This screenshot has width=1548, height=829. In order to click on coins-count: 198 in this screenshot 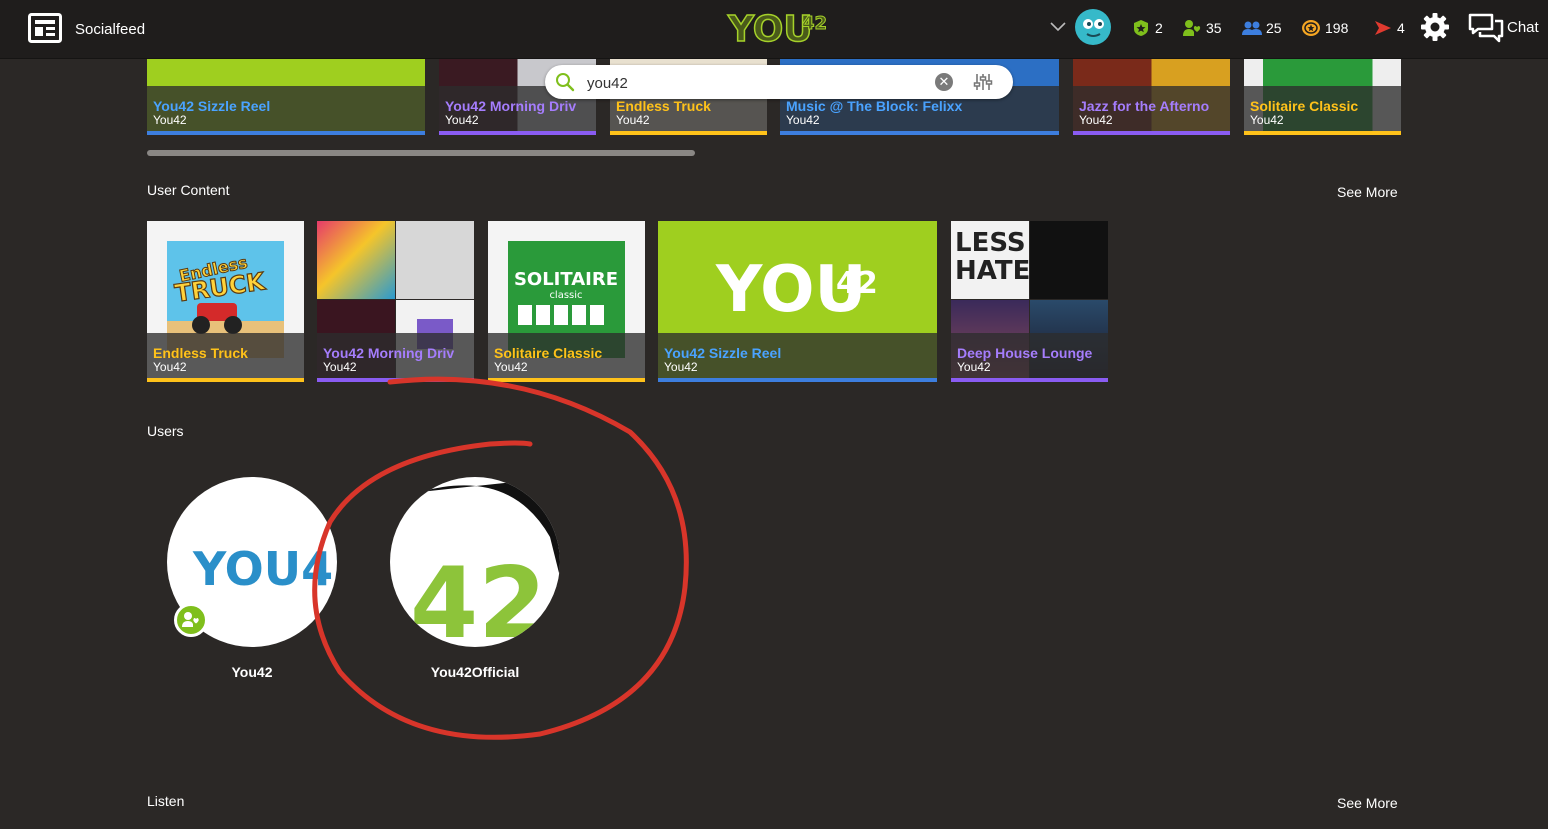, I will do `click(1337, 28)`.